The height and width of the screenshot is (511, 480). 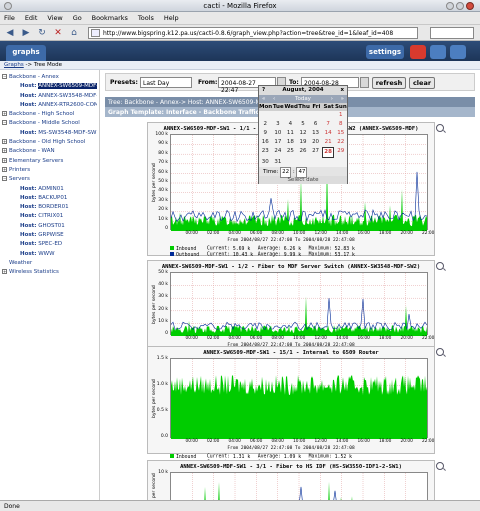 I want to click on maximize-icon, so click(x=460, y=6).